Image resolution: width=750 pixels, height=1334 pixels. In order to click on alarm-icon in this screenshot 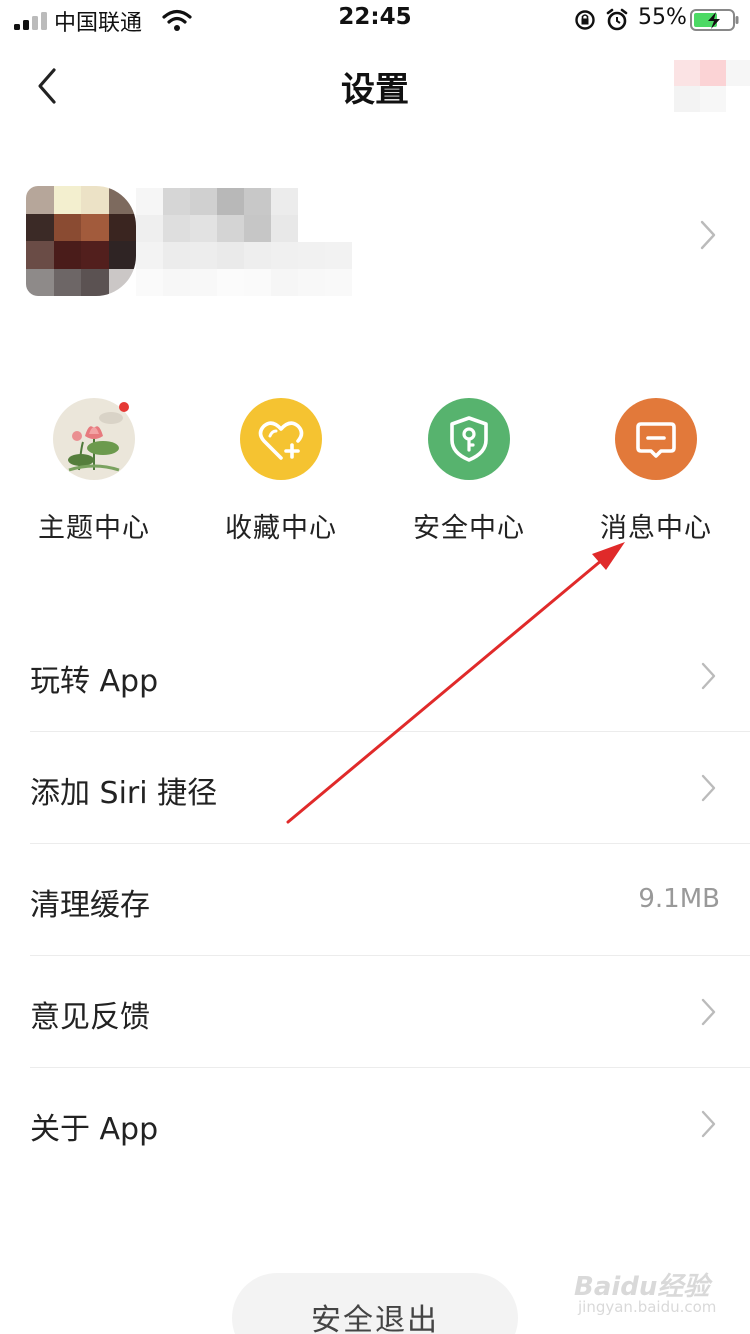, I will do `click(617, 19)`.